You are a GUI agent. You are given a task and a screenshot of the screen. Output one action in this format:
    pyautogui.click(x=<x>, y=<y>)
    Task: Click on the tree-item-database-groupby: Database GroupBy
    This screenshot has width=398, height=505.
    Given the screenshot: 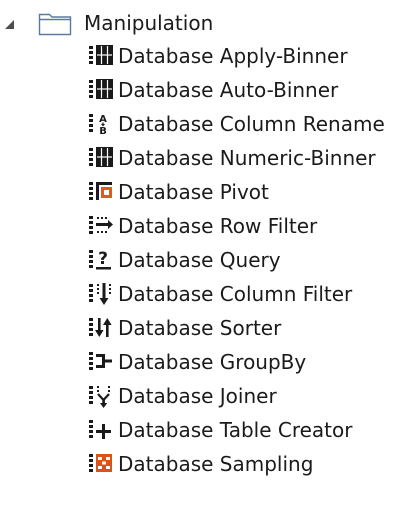 What is the action you would take?
    pyautogui.click(x=240, y=362)
    